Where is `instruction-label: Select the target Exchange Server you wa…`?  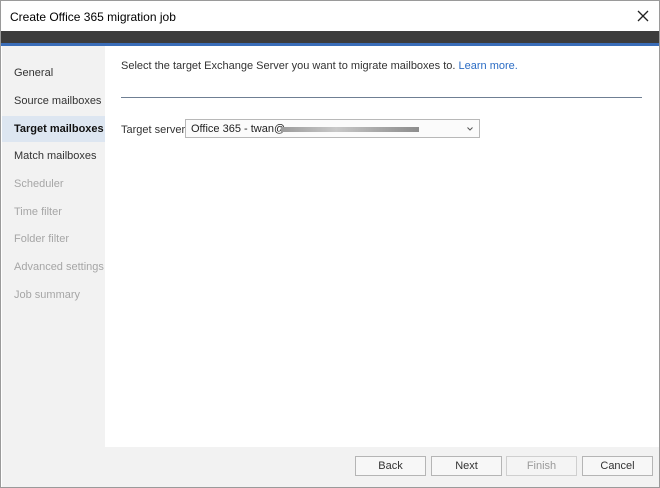 instruction-label: Select the target Exchange Server you wa… is located at coordinates (288, 66).